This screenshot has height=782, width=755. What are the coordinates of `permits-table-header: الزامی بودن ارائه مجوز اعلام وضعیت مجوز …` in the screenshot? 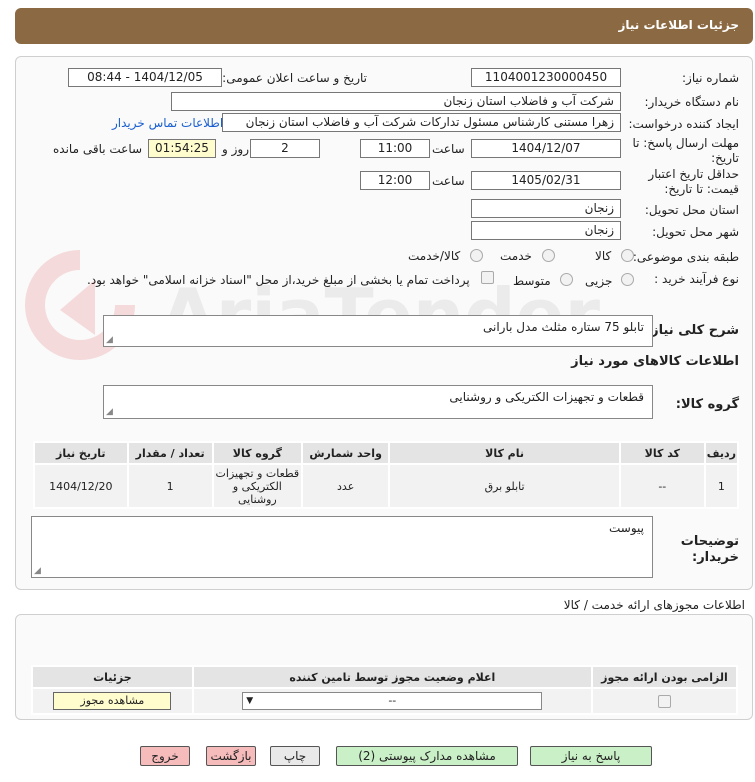 It's located at (385, 677).